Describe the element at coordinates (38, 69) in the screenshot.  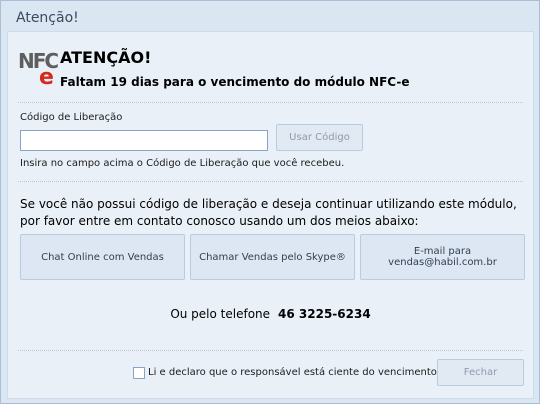
I see `nfce-logo-icon: NFC e` at that location.